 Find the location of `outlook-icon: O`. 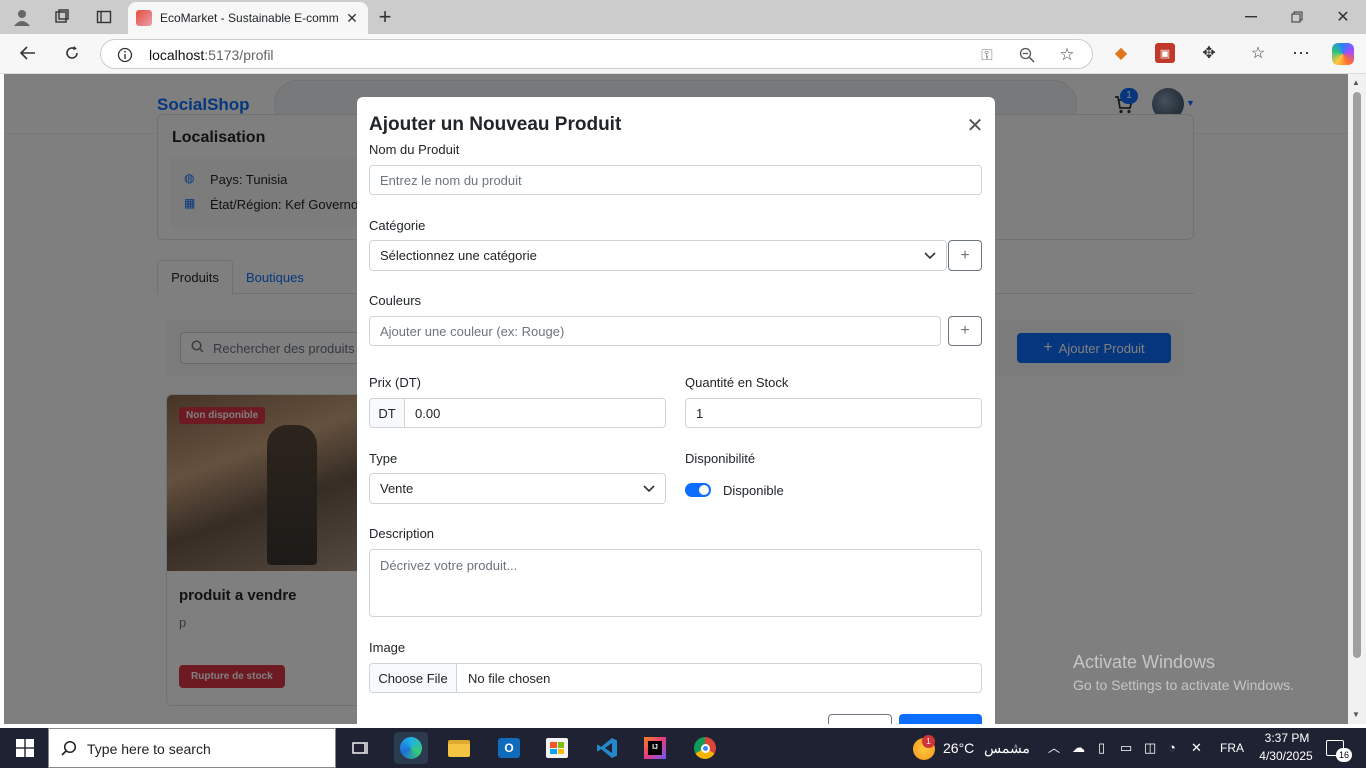

outlook-icon: O is located at coordinates (509, 748).